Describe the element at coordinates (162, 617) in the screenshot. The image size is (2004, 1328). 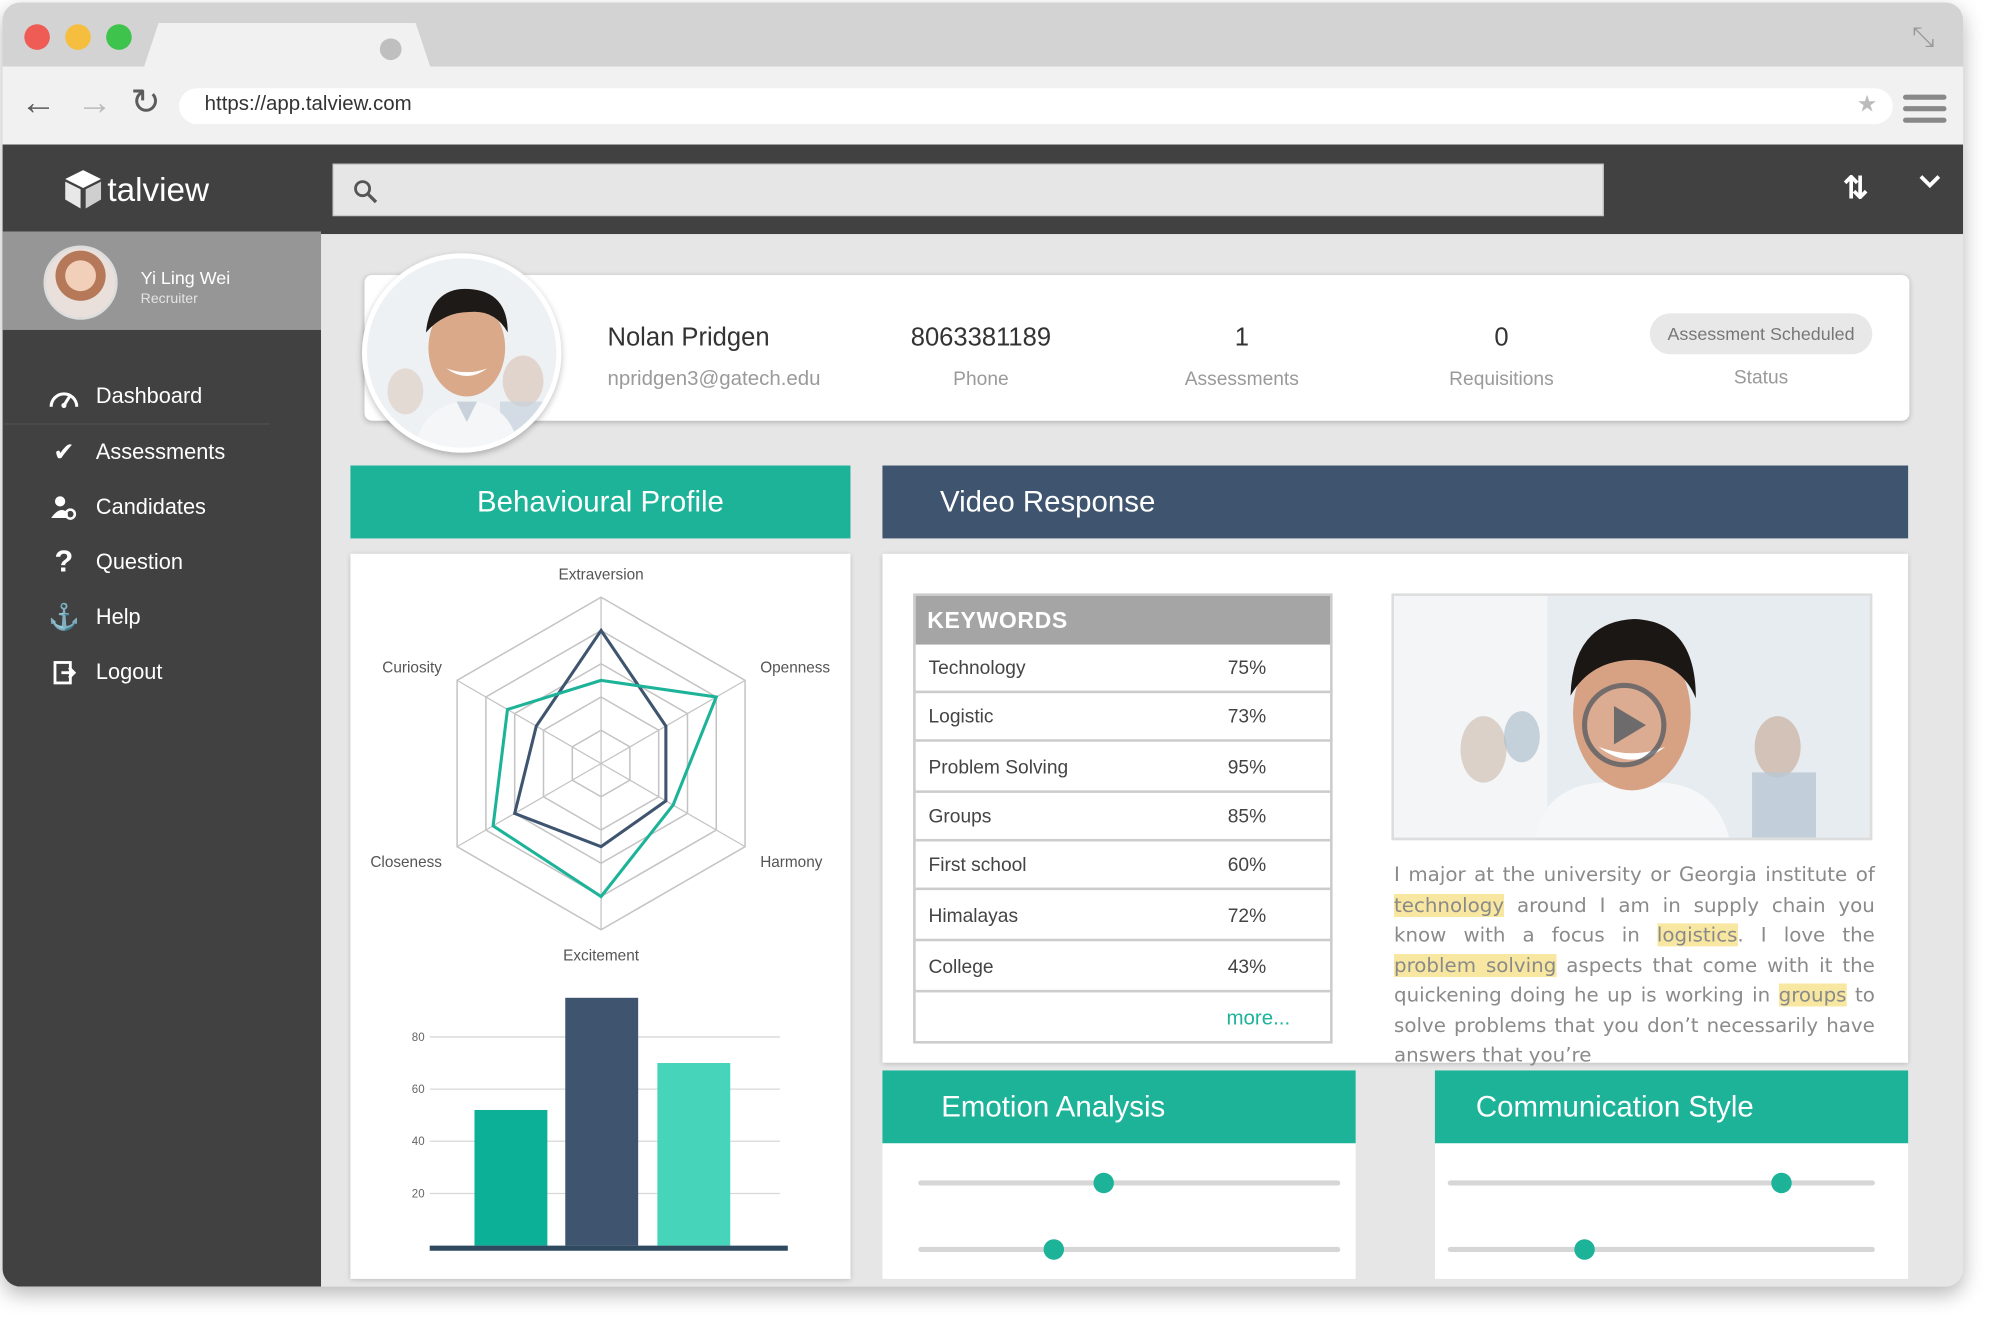
I see `sidebar-item-help: ⚓ Help` at that location.